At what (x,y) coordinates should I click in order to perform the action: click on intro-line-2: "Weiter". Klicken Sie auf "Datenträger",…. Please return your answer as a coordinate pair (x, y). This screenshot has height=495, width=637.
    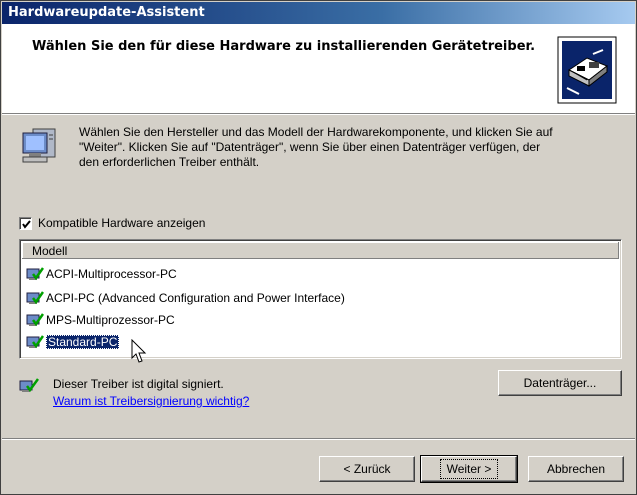
    Looking at the image, I should click on (310, 147).